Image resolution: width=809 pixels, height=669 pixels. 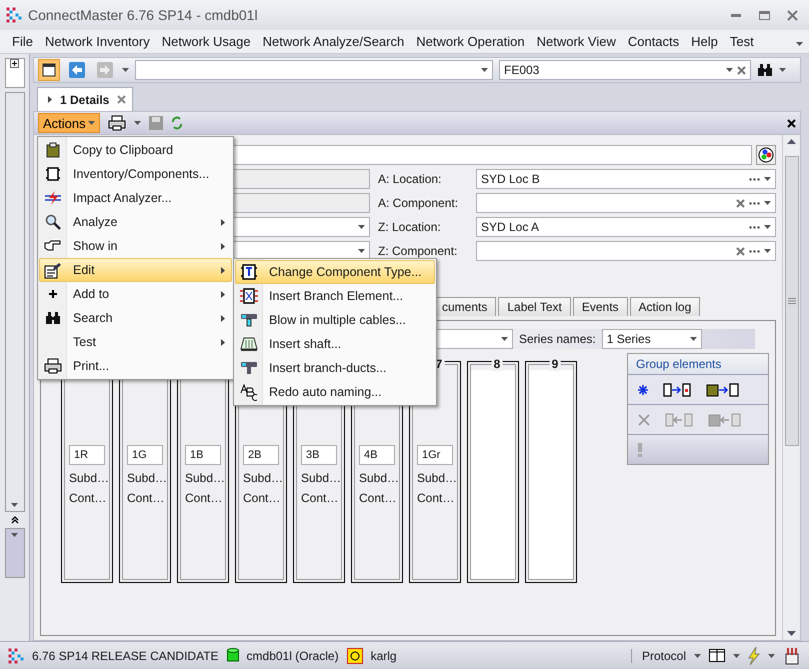 I want to click on window-icon, so click(x=49, y=70).